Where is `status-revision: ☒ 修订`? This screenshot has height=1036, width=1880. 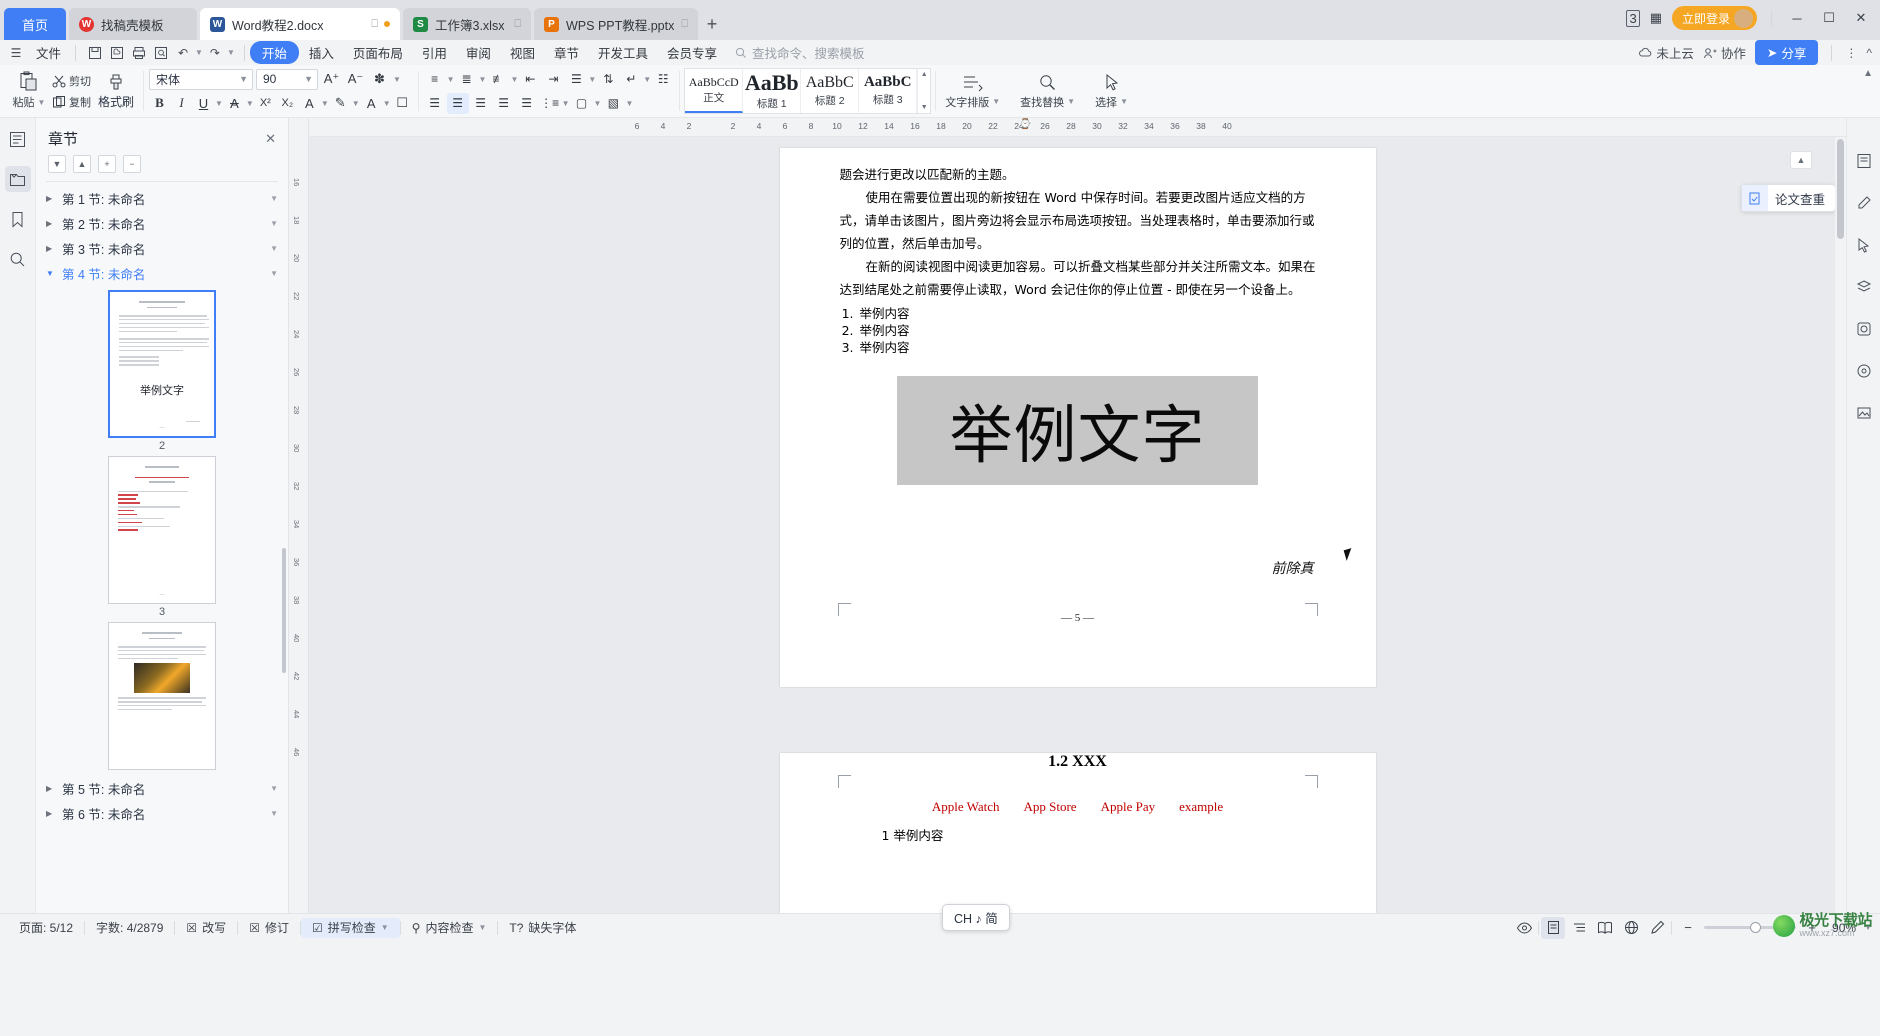
status-revision: ☒ 修订 is located at coordinates (269, 928).